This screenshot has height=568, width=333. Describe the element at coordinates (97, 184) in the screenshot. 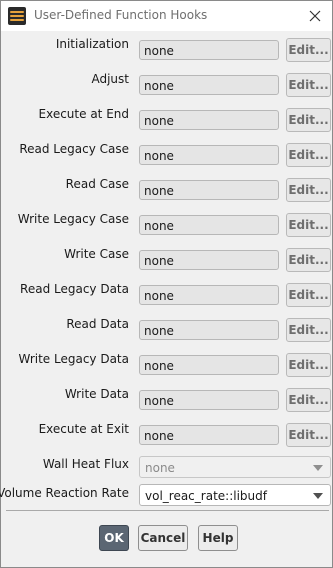

I see `hook-label-read-case: Read Case` at that location.